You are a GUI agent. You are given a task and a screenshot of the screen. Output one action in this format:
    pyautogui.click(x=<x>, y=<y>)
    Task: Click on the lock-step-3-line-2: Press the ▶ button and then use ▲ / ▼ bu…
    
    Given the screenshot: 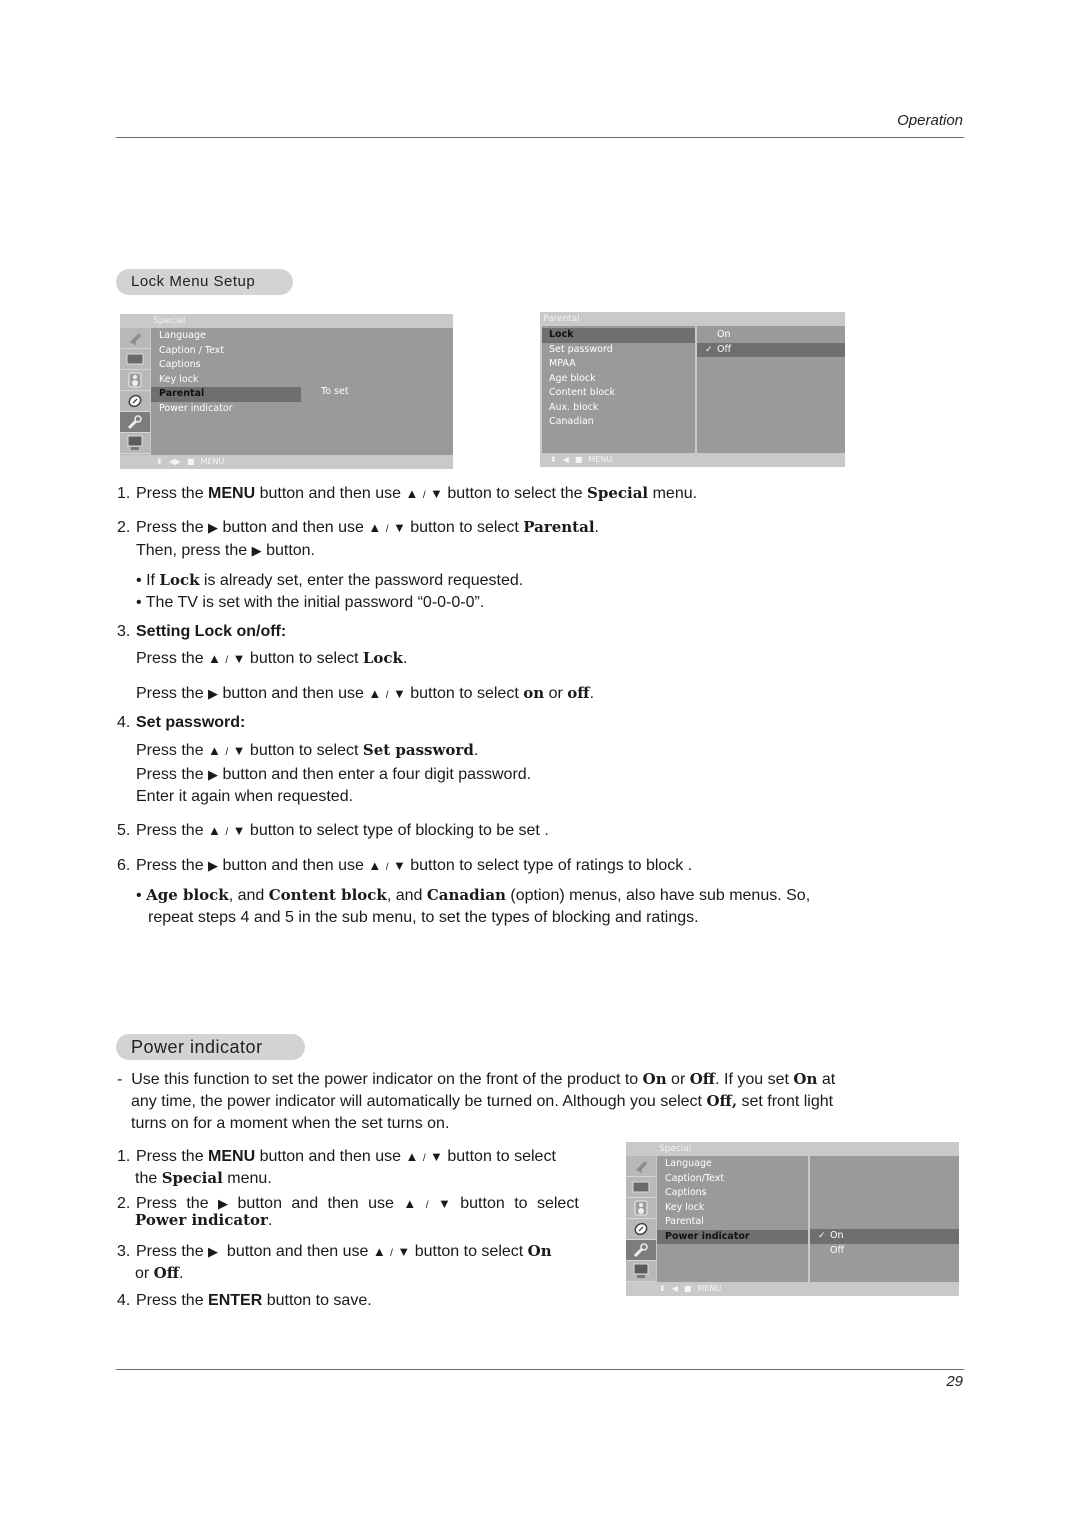 What is the action you would take?
    pyautogui.click(x=365, y=693)
    